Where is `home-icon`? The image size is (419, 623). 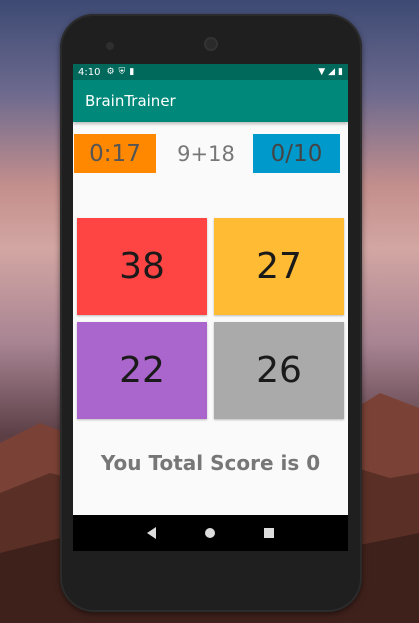 home-icon is located at coordinates (209, 533).